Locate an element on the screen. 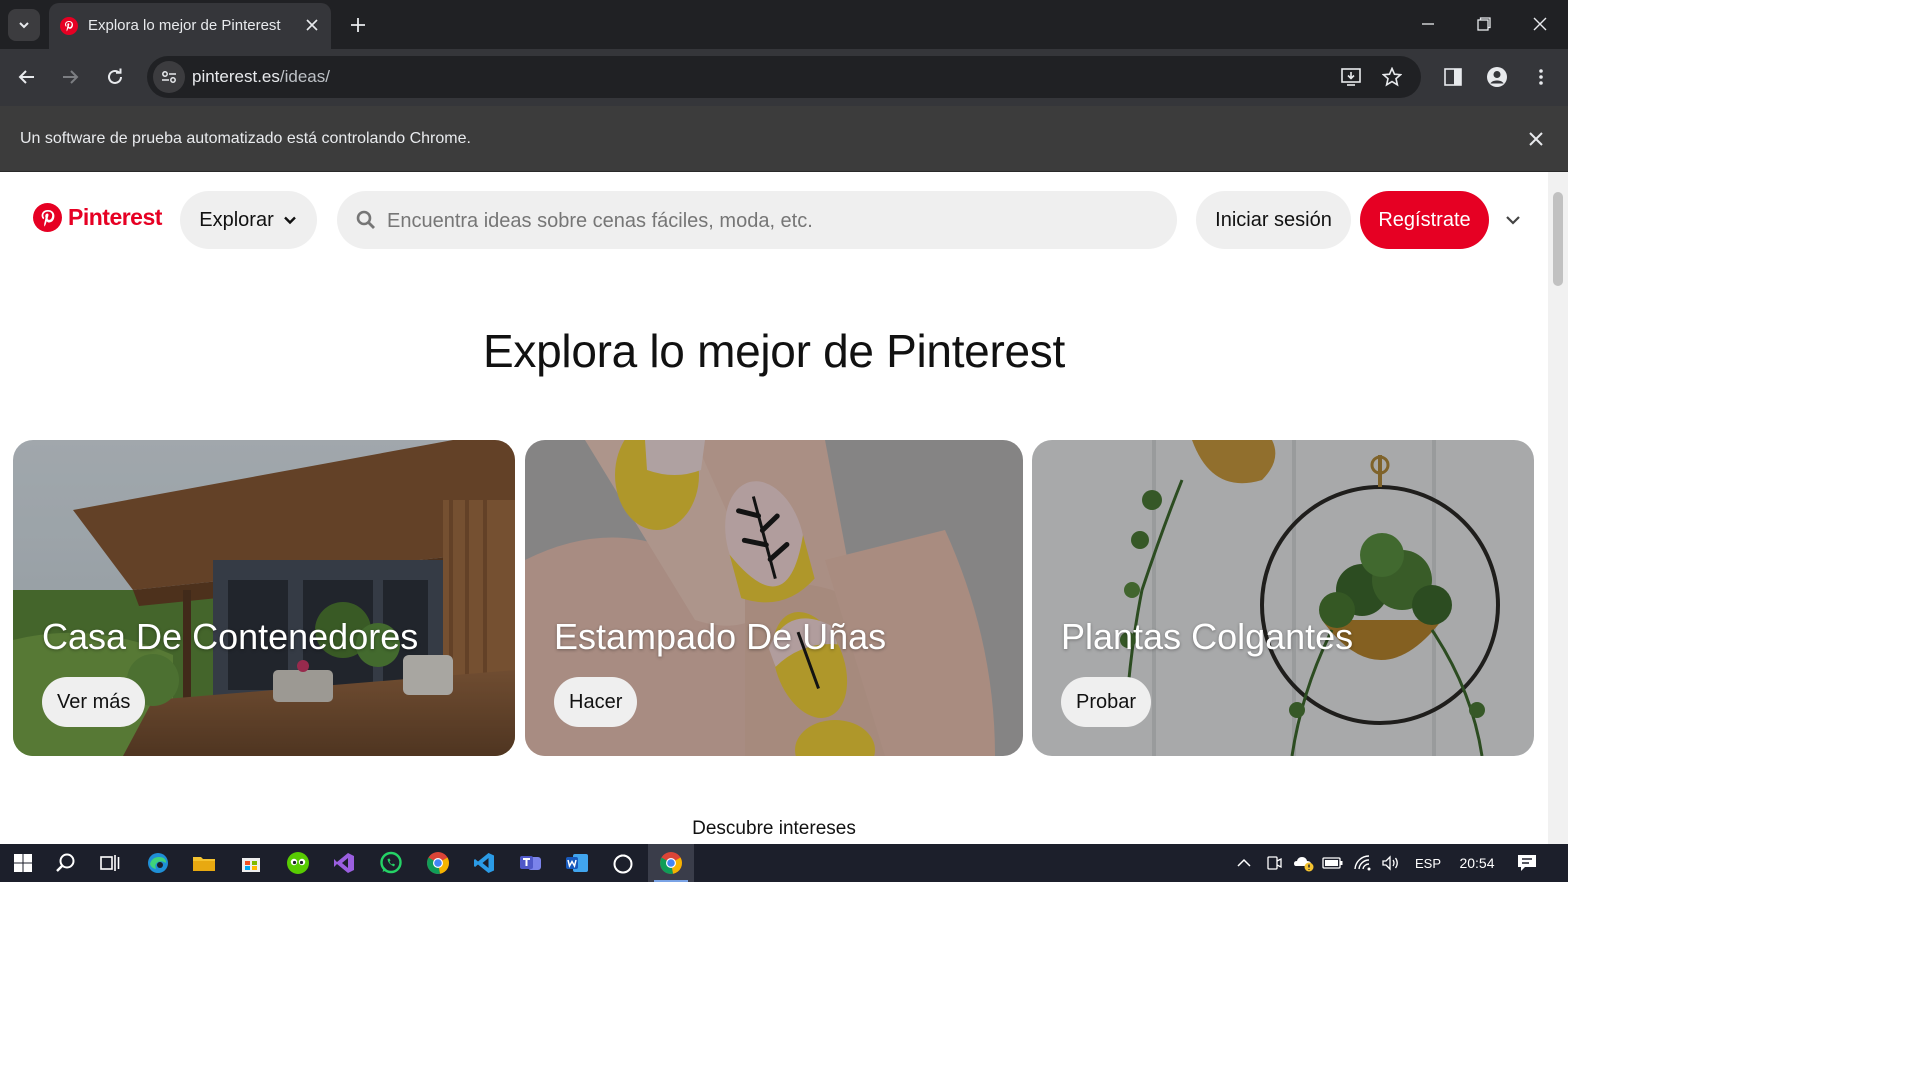 This screenshot has width=1920, height=1080. tab-search-button is located at coordinates (24, 25).